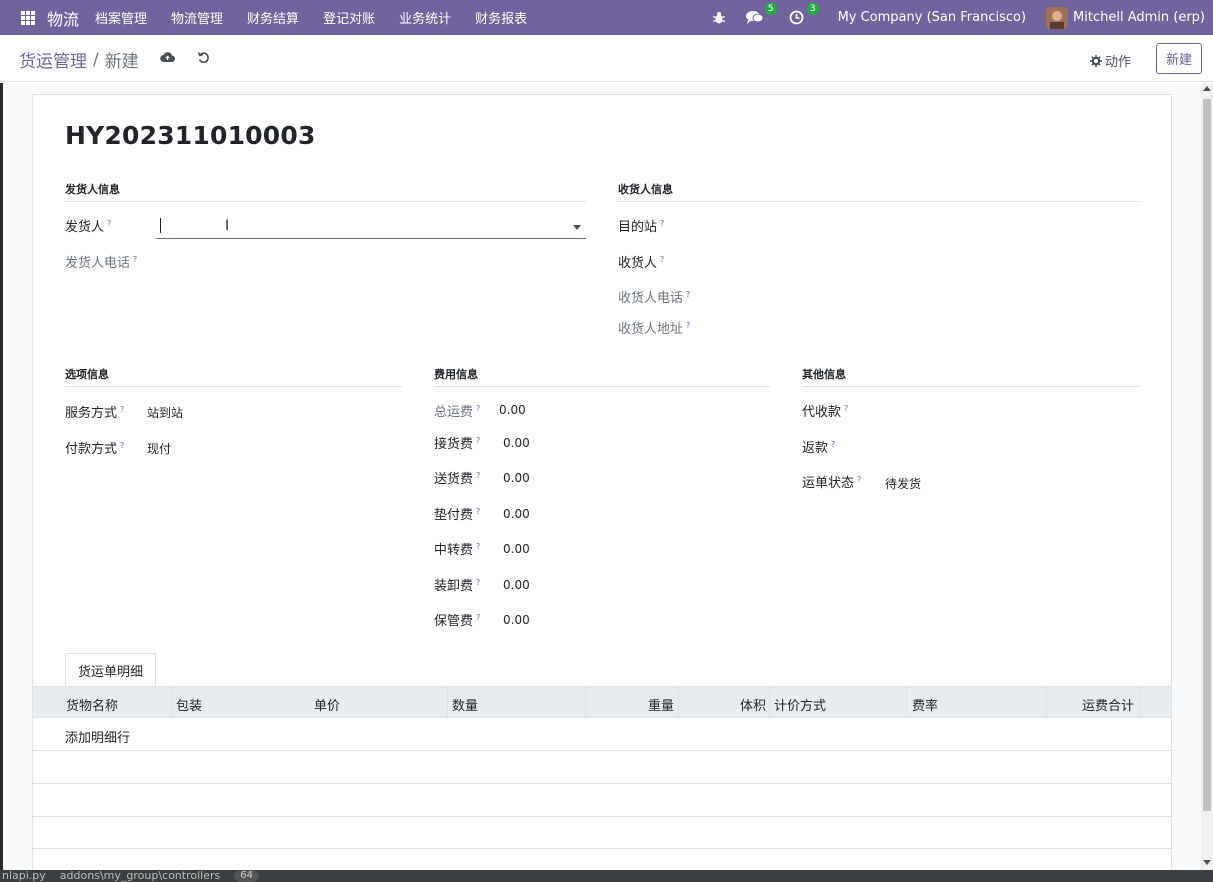 This screenshot has width=1213, height=882. Describe the element at coordinates (121, 62) in the screenshot. I see `breadcrumb-current: 新建` at that location.